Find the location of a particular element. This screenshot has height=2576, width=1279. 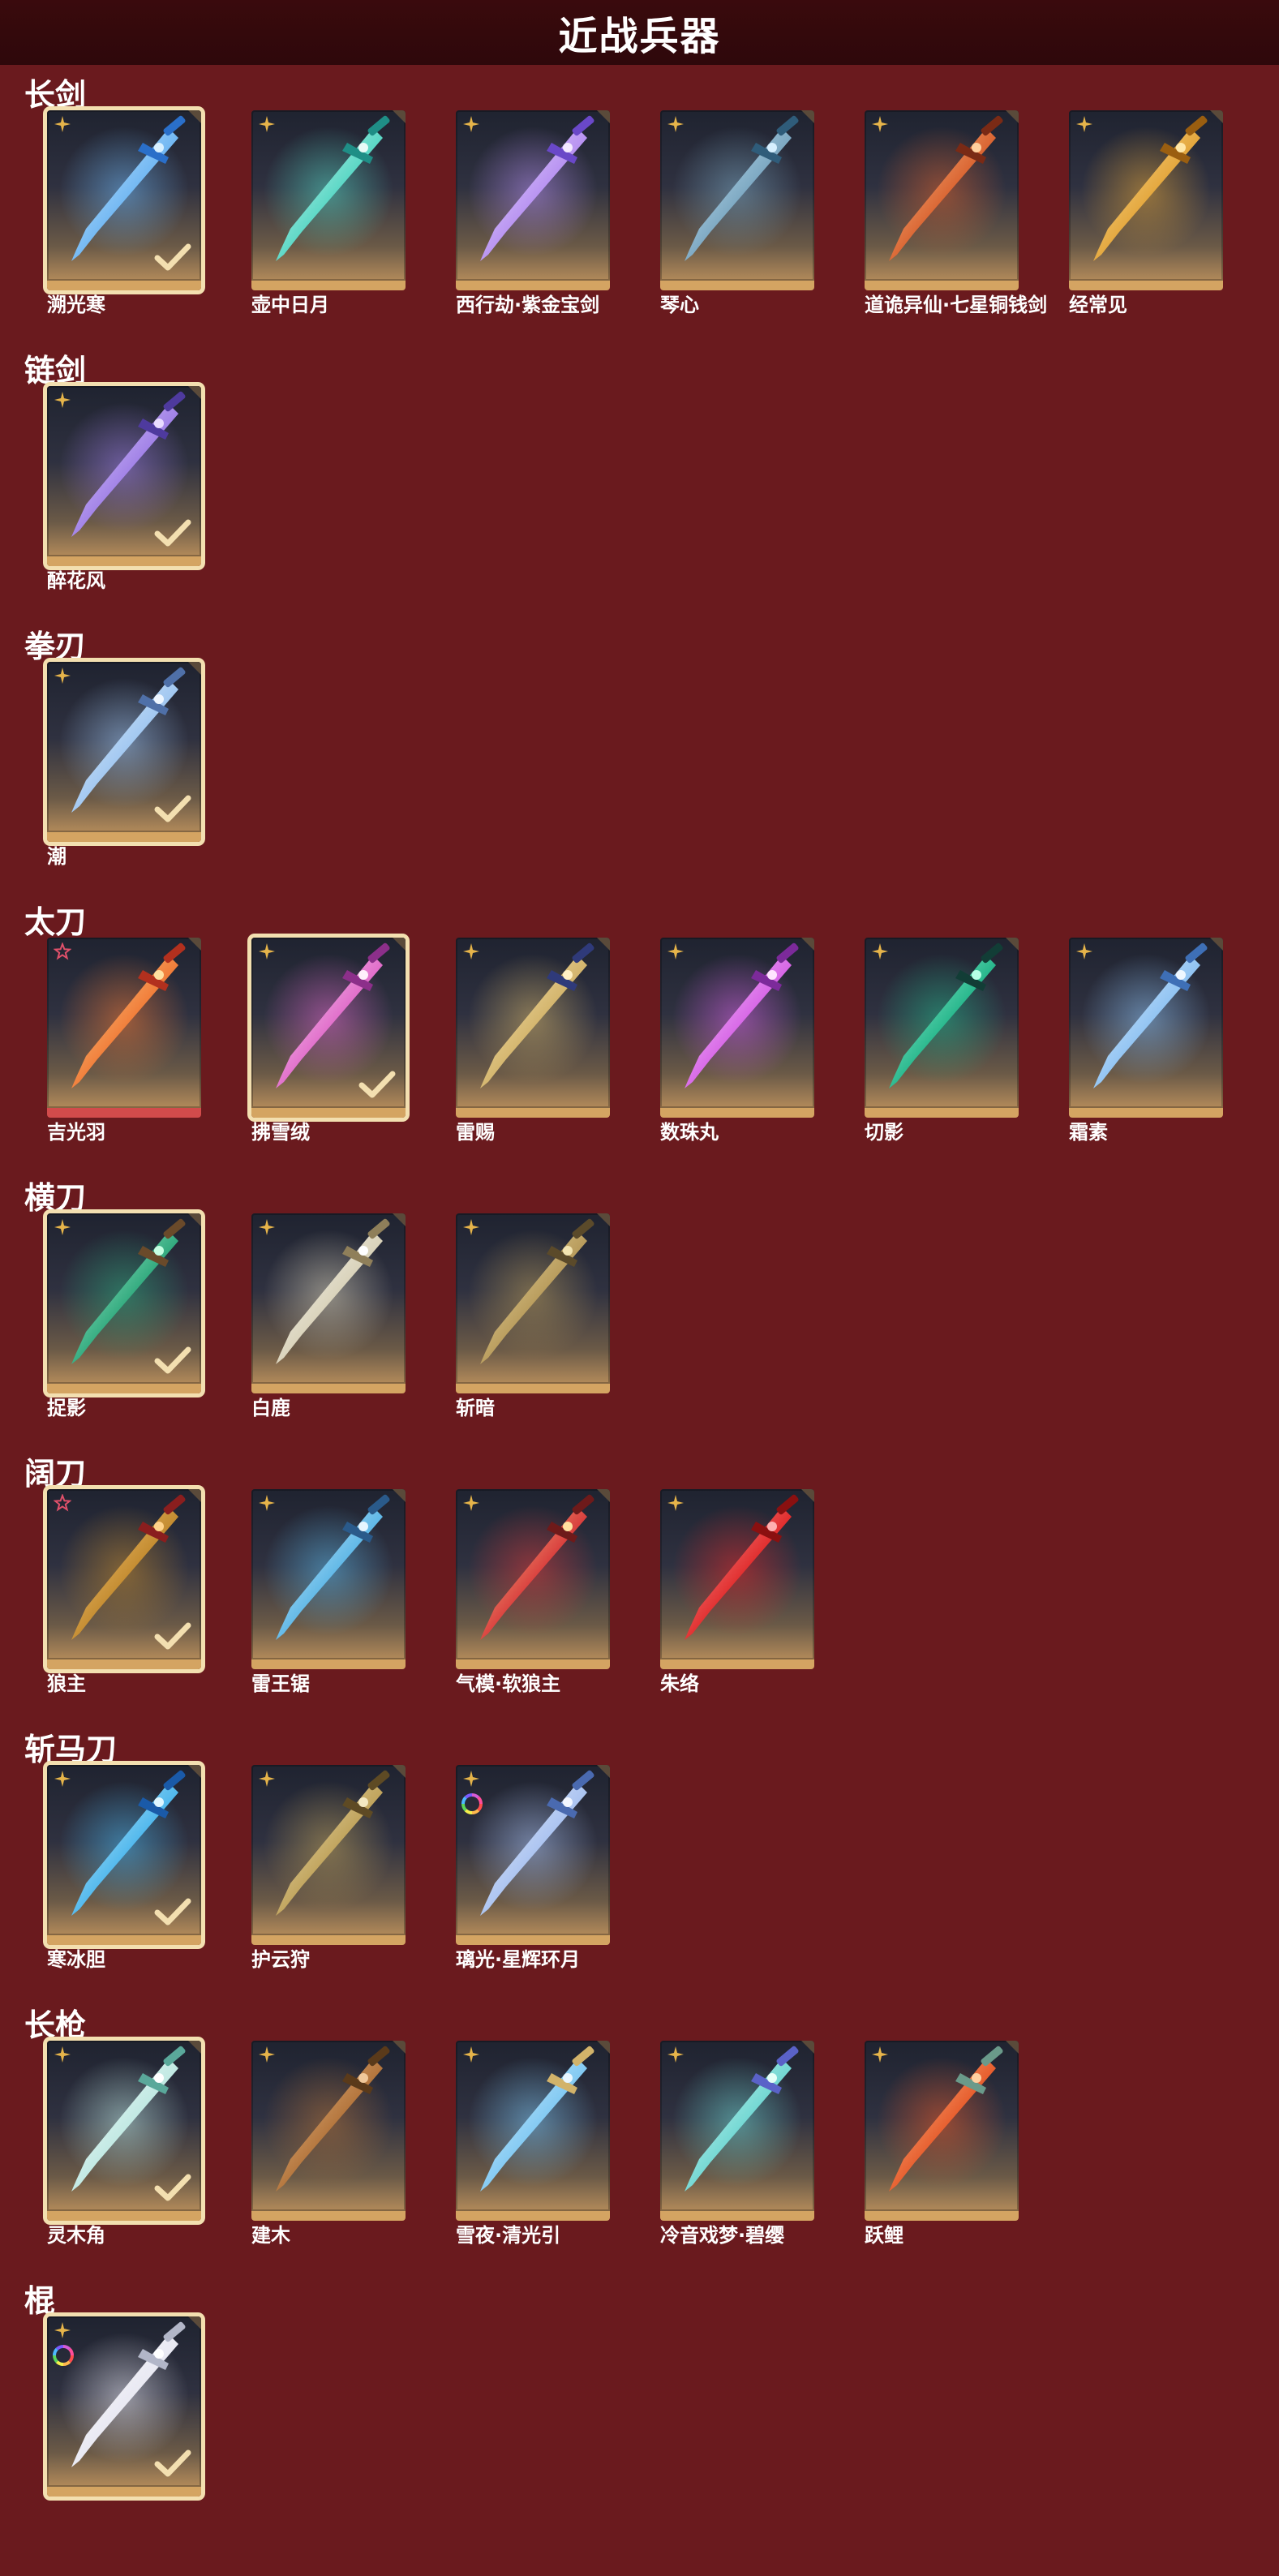

shadow-katana-icon is located at coordinates (942, 1023).